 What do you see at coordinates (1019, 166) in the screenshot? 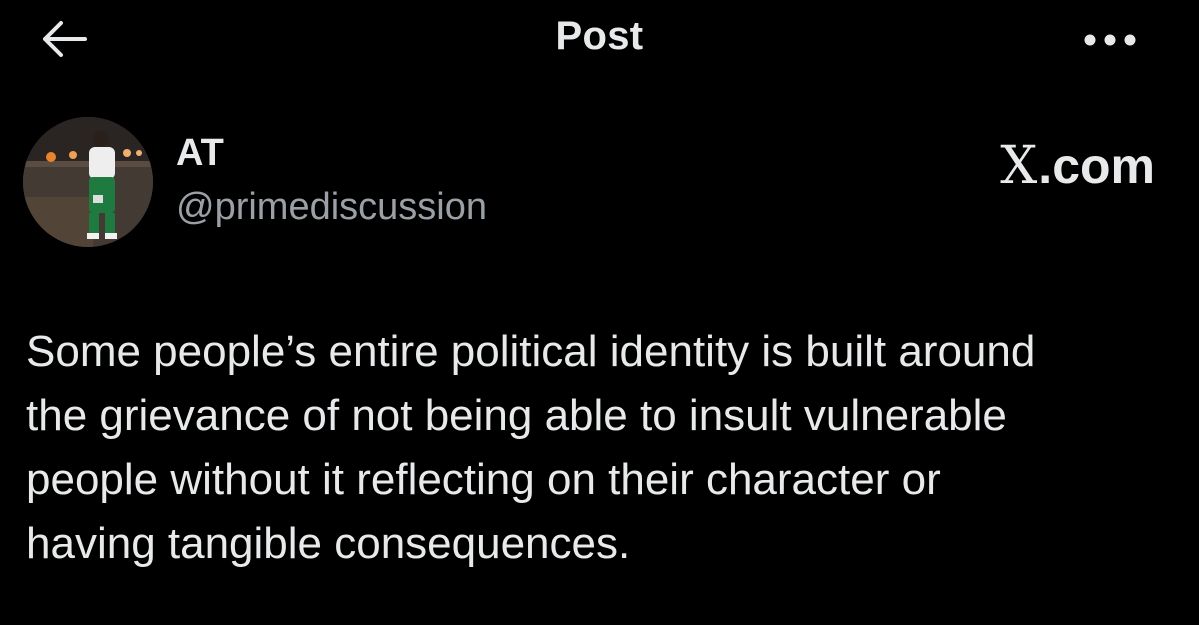
I see `x-logo-icon: X` at bounding box center [1019, 166].